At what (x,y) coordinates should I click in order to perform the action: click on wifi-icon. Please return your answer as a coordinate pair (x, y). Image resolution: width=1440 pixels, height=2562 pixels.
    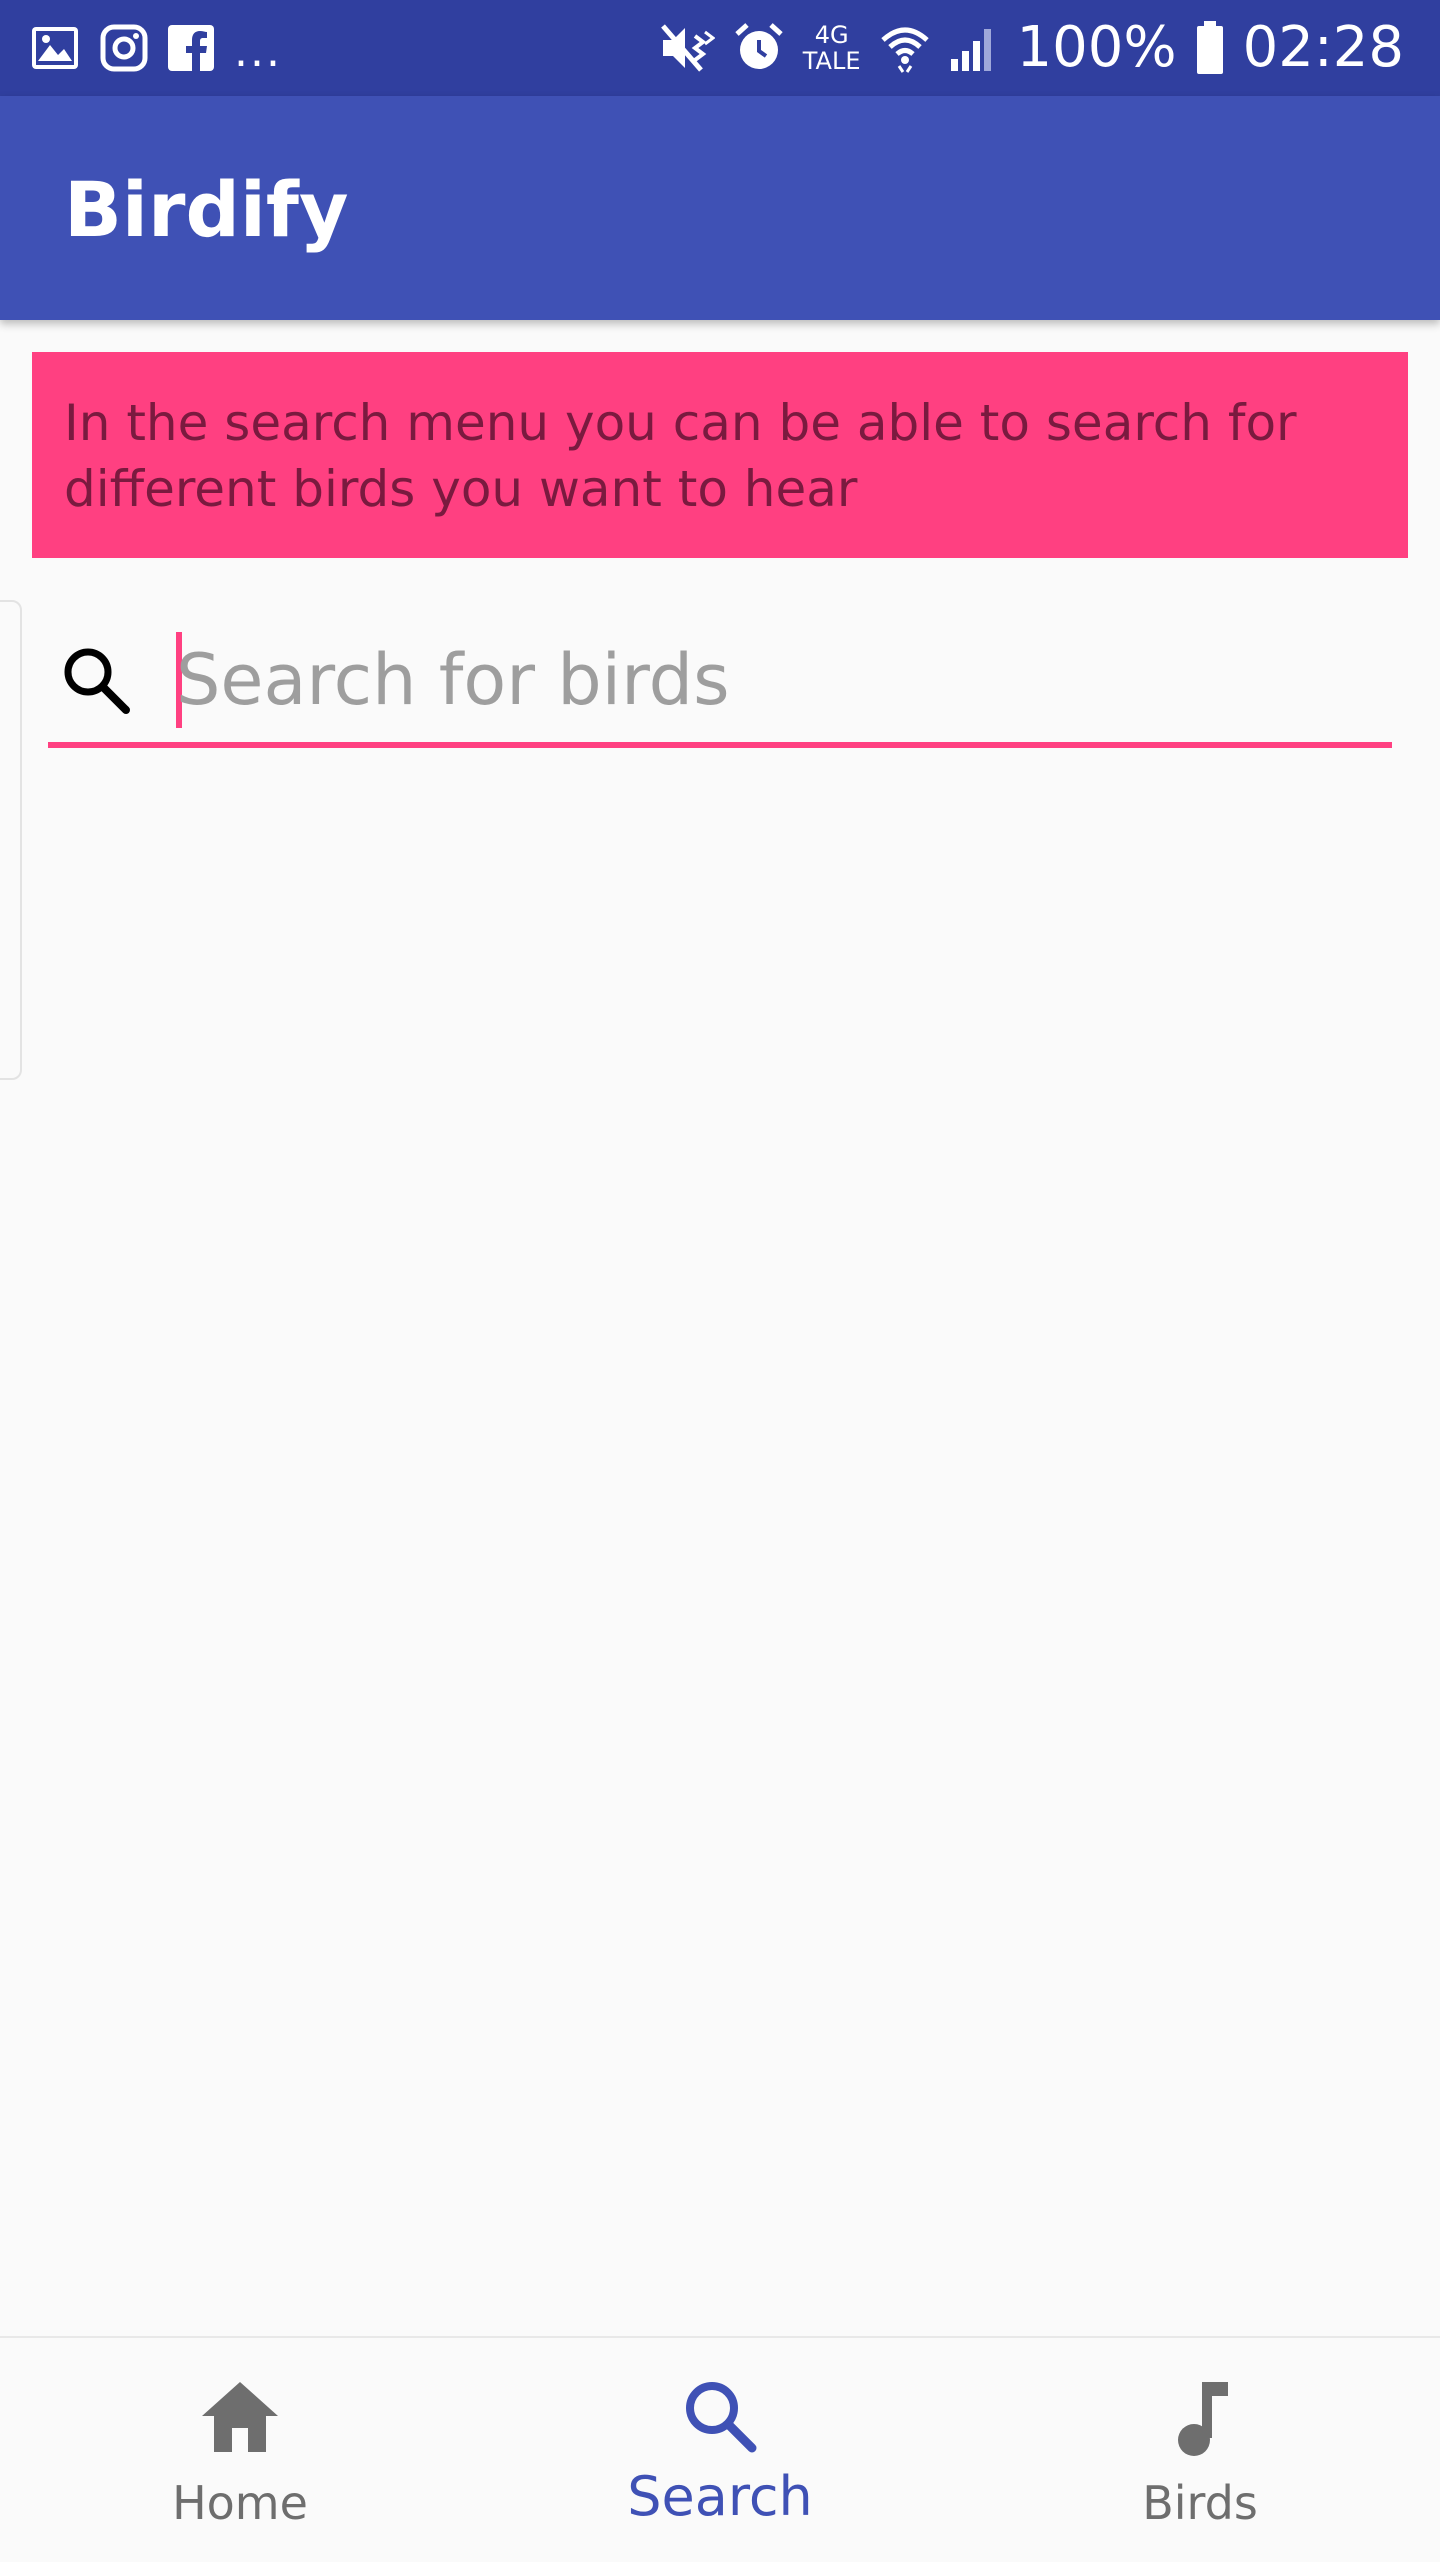
    Looking at the image, I should click on (905, 48).